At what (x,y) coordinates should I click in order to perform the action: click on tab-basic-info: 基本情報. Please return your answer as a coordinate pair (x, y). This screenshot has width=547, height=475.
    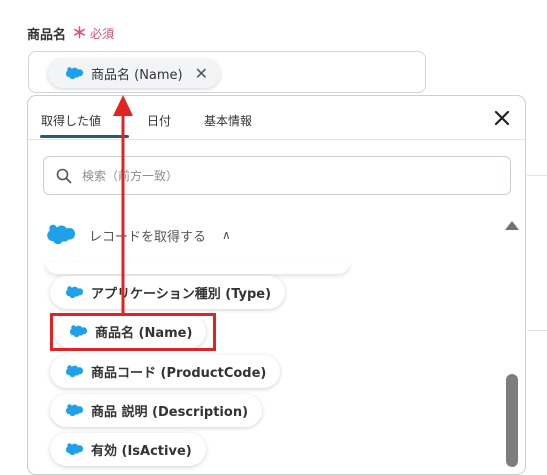
    Looking at the image, I should click on (228, 120).